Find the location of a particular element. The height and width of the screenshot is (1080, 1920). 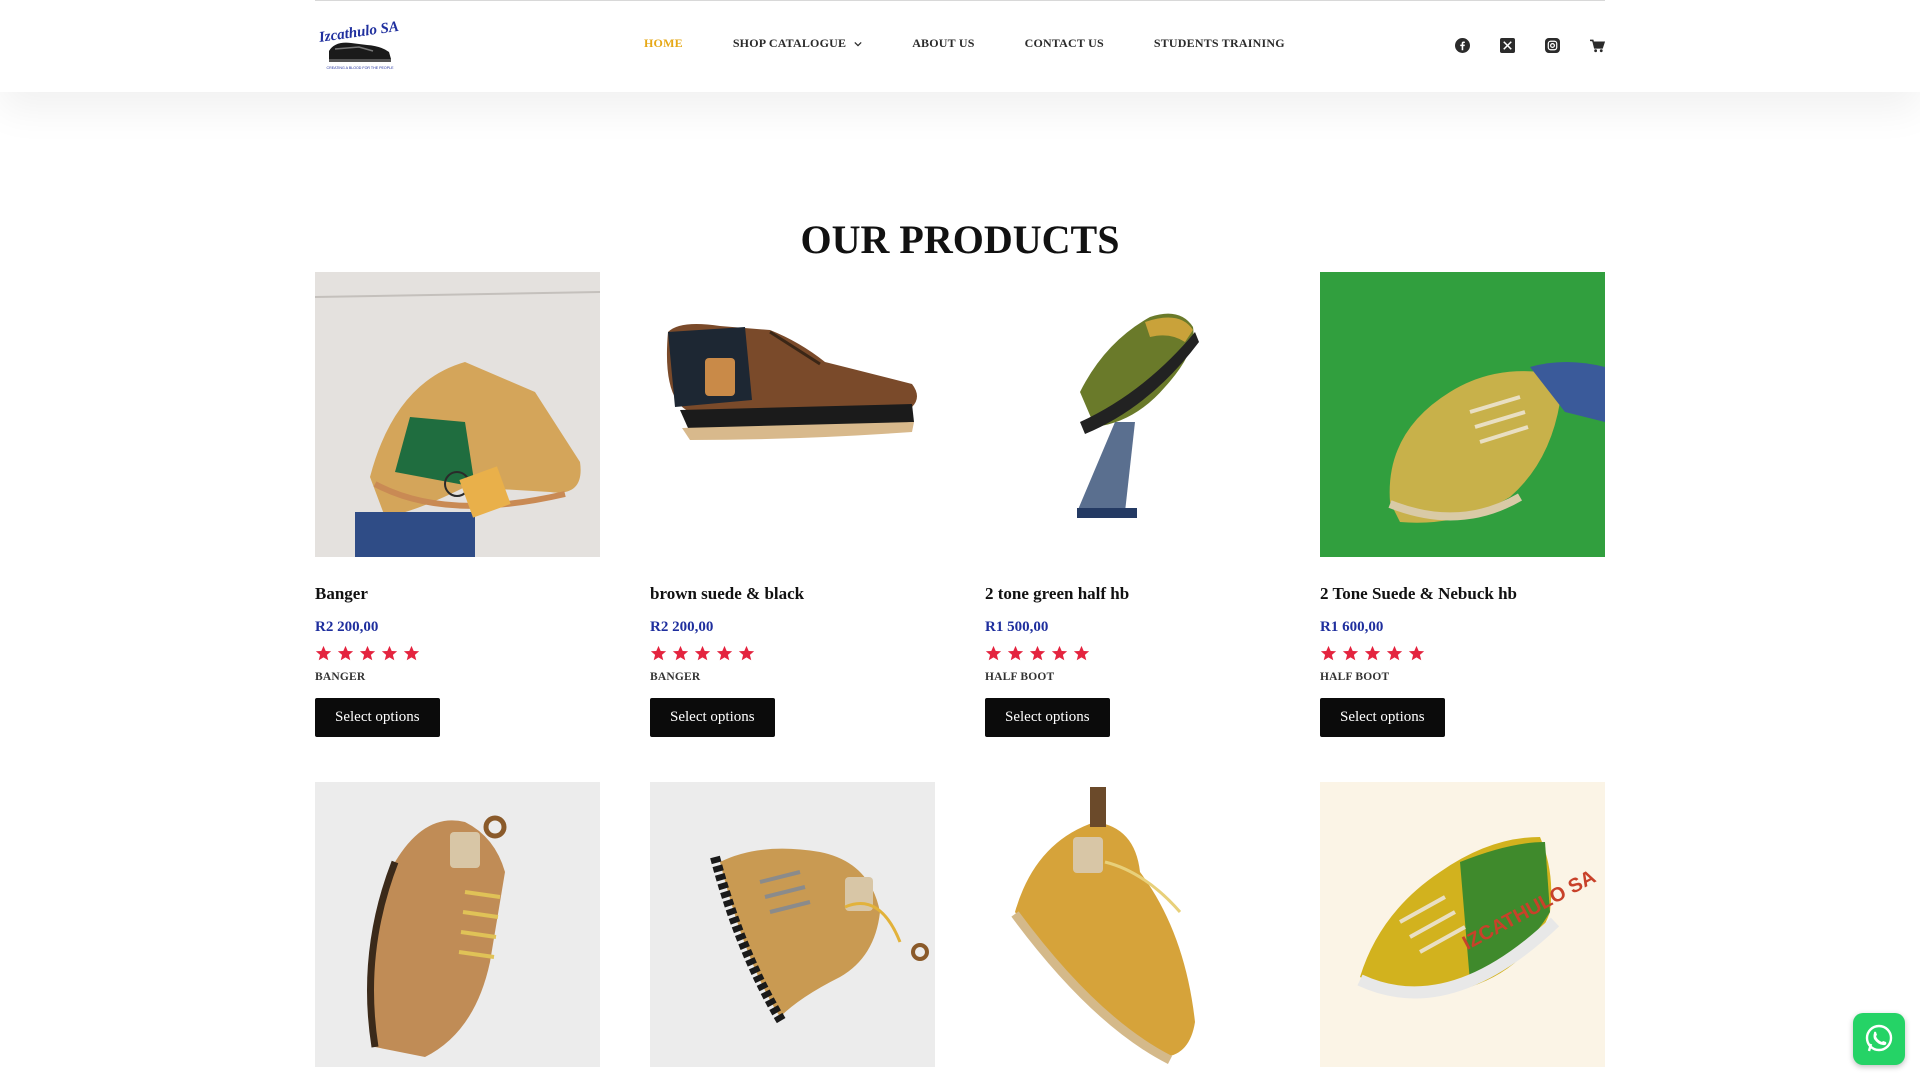

x-twitter-icon is located at coordinates (1507, 45).